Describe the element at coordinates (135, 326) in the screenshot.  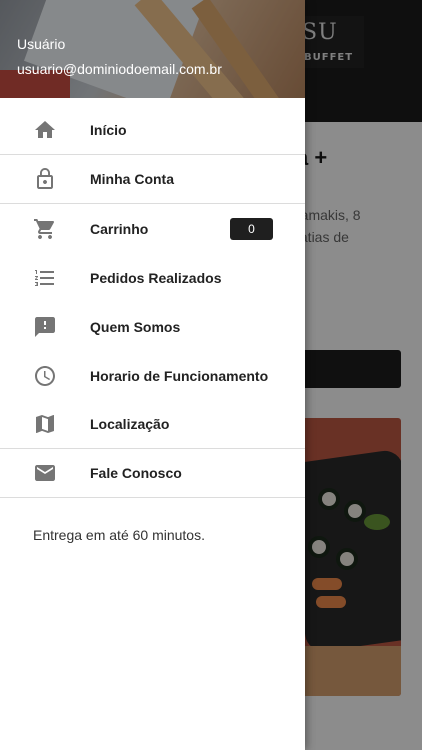
I see `menu-item-label: Quem Somos` at that location.